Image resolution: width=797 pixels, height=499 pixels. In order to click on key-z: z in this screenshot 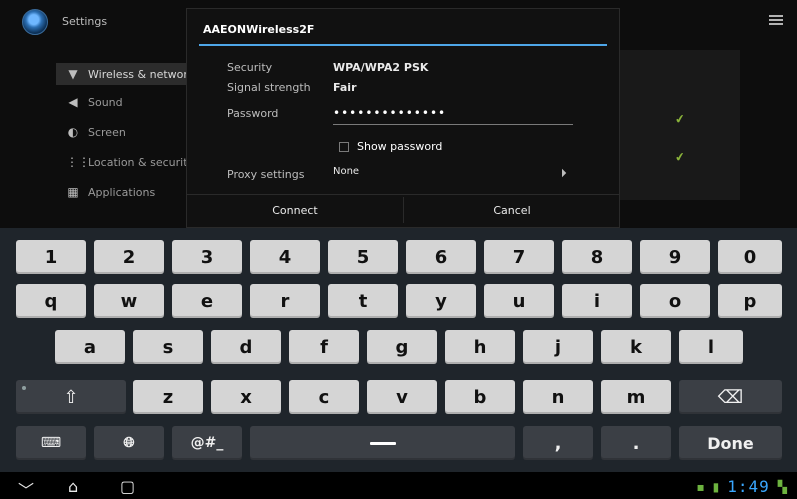, I will do `click(168, 397)`.